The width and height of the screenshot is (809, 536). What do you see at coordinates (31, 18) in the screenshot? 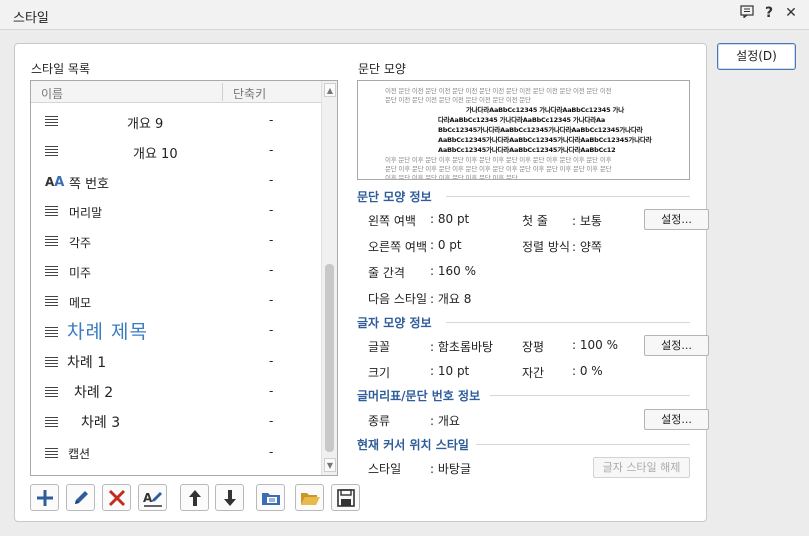
I see `window-title: 스타일` at bounding box center [31, 18].